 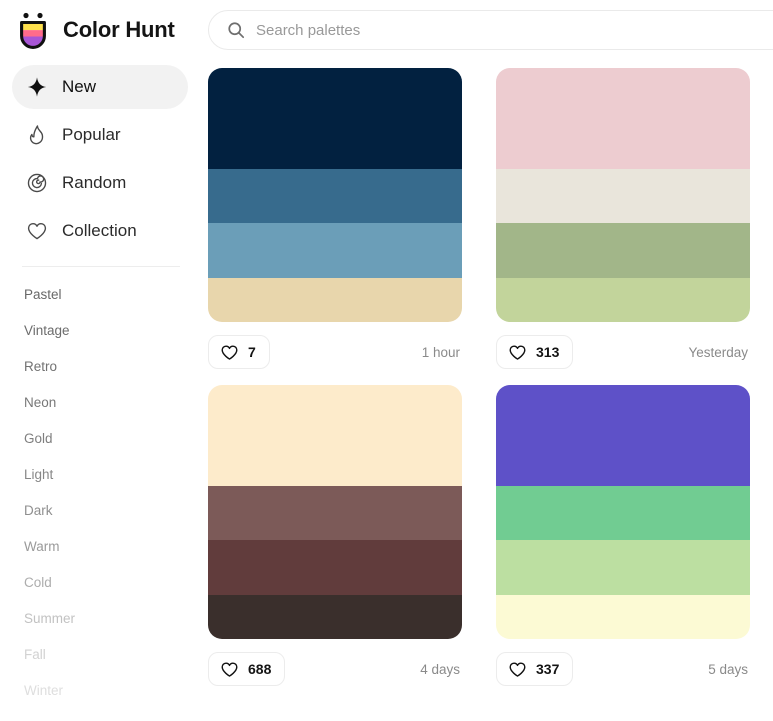 What do you see at coordinates (100, 655) in the screenshot?
I see `tag-fall: Fall` at bounding box center [100, 655].